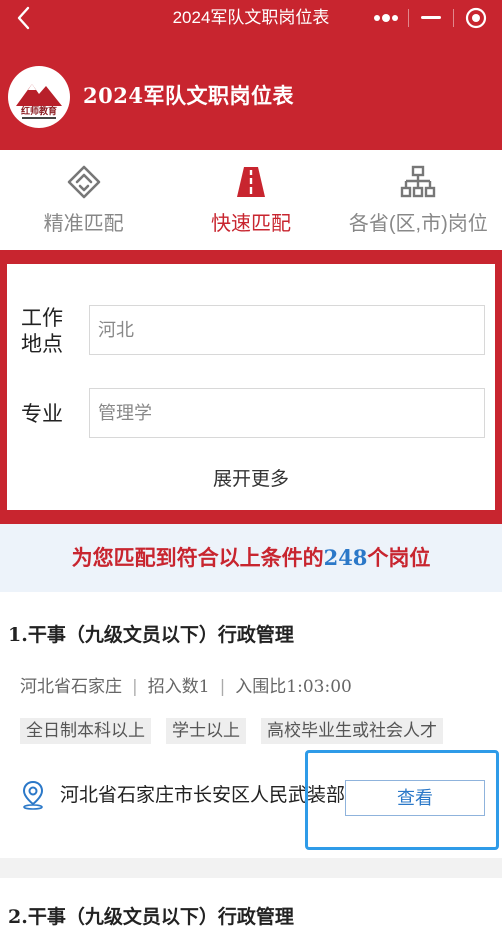 This screenshot has width=502, height=952. I want to click on minimize-icon, so click(431, 18).